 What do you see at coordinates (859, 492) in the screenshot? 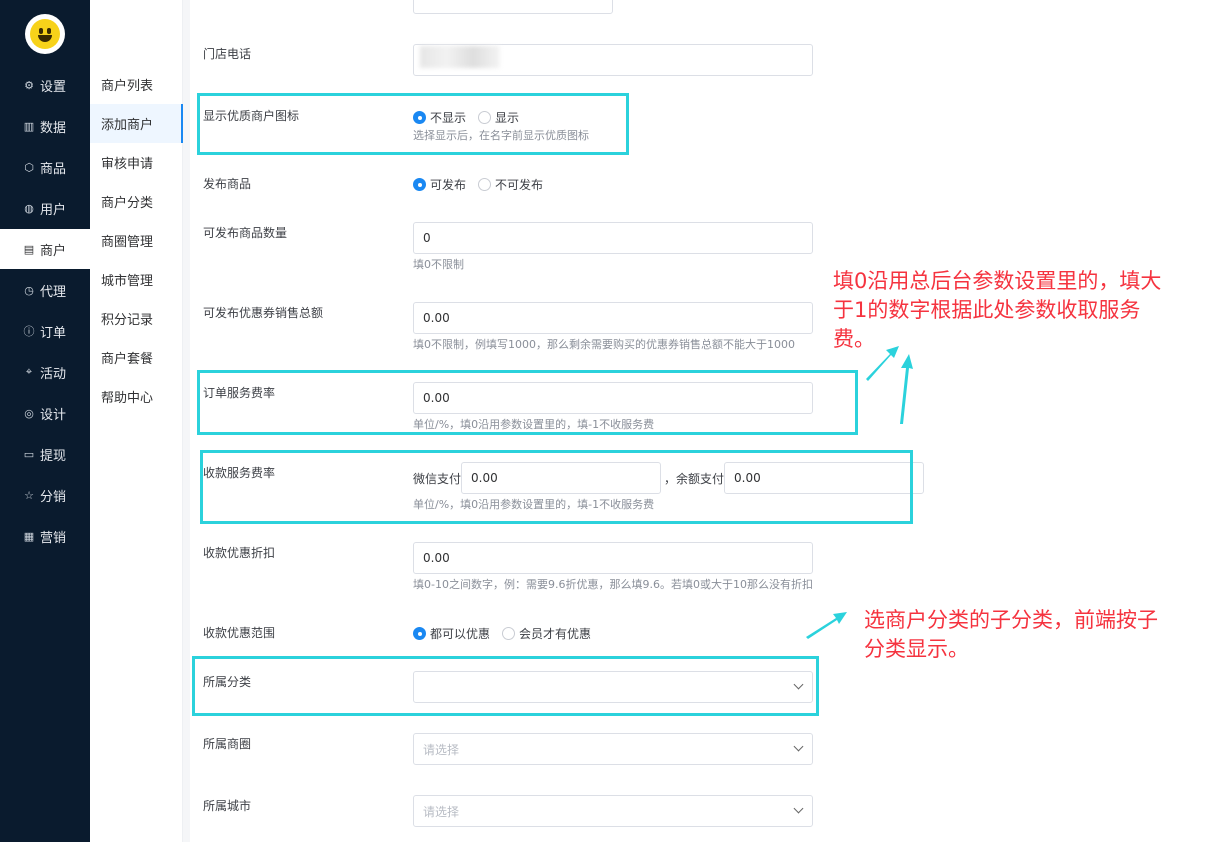
I see `annotation-arrows` at bounding box center [859, 492].